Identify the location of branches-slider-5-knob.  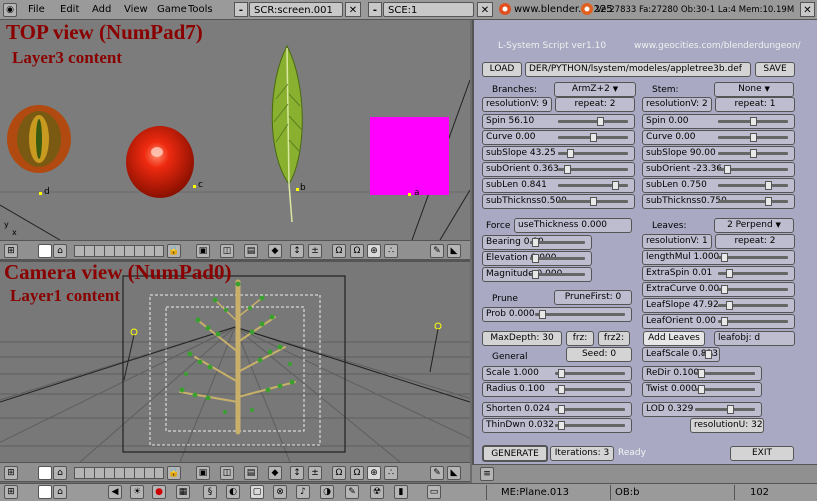
(593, 201).